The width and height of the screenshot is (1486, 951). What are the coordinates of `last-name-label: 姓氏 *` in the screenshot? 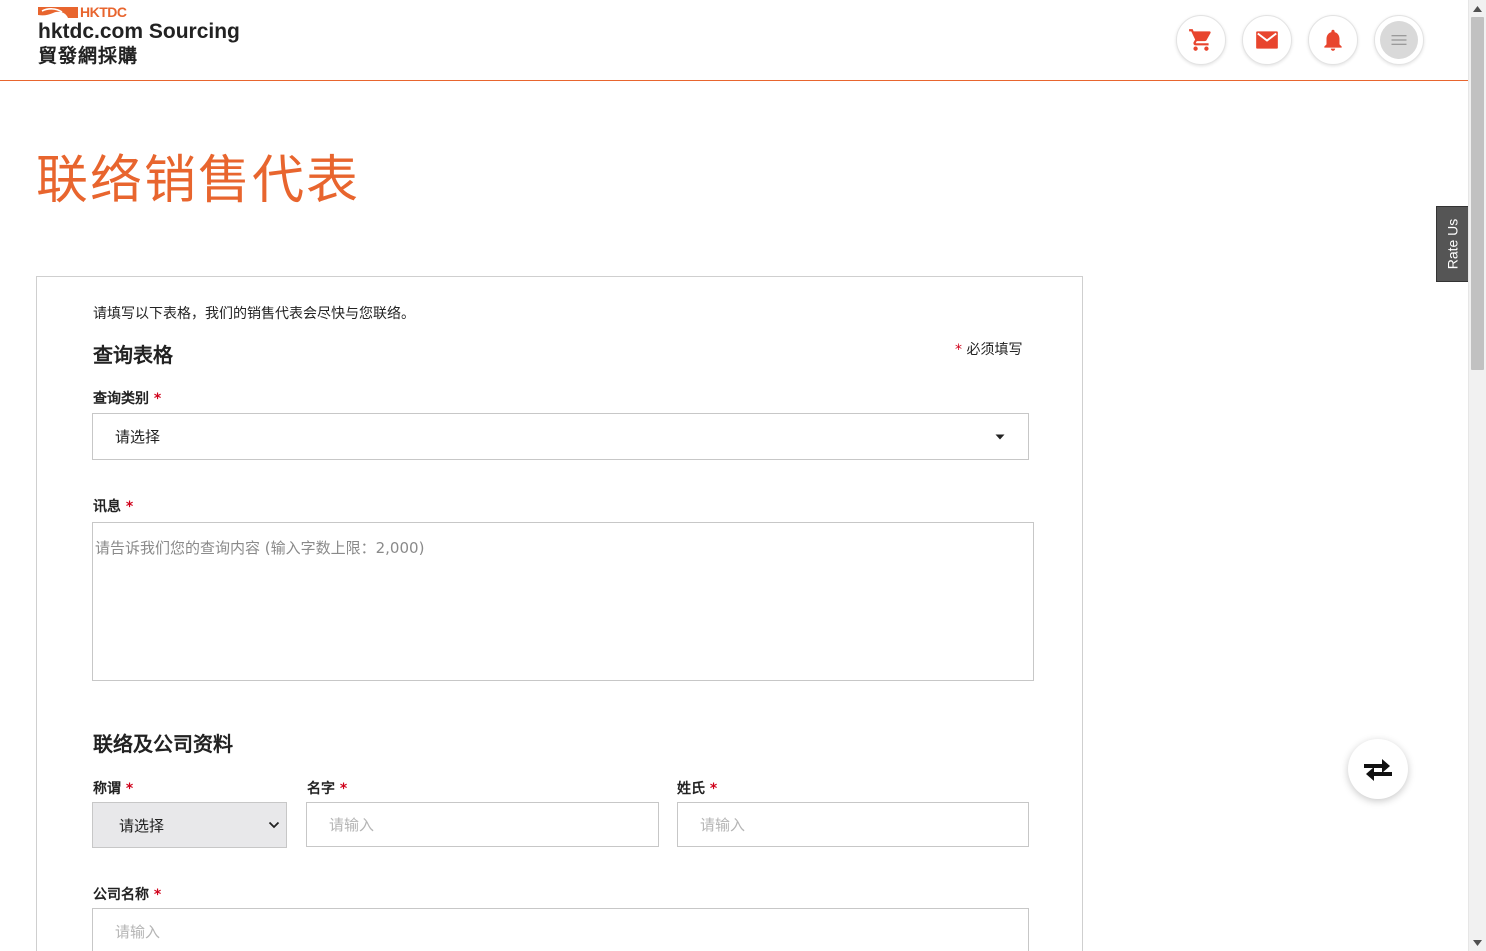 It's located at (697, 788).